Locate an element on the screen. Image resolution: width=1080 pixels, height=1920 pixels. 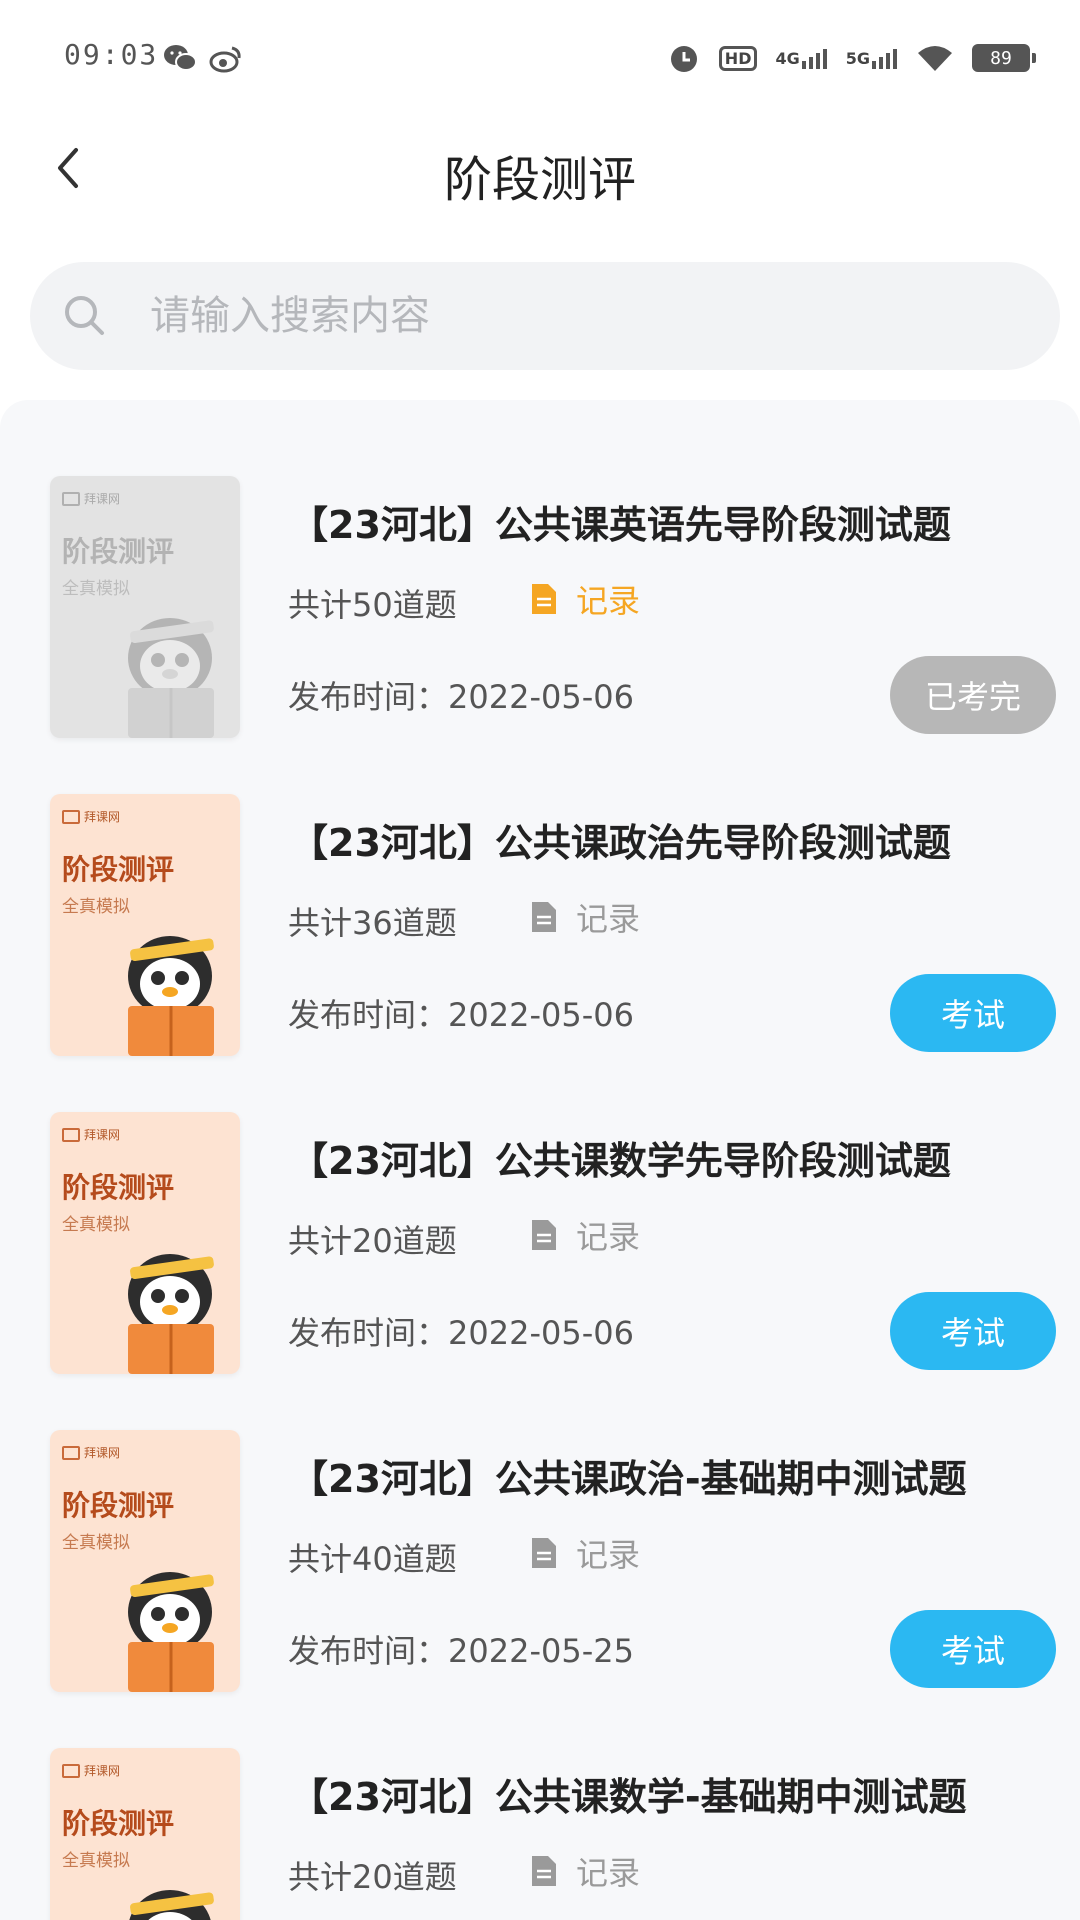
header: 阶段测评 is located at coordinates (540, 170).